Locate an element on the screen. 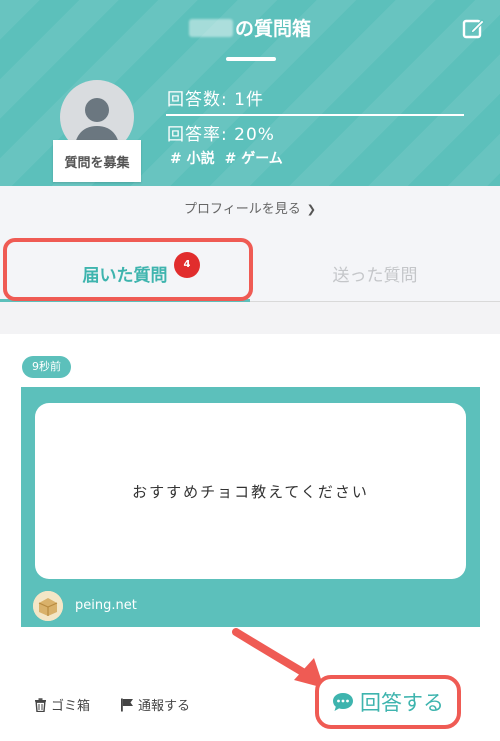 The height and width of the screenshot is (741, 500). flag-icon is located at coordinates (127, 704).